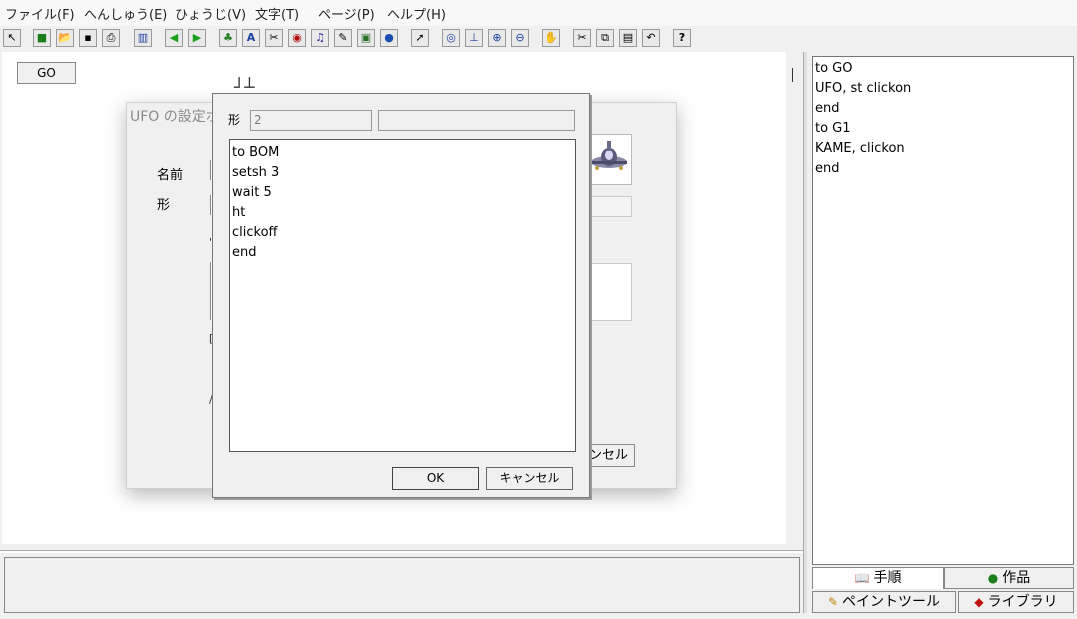 Image resolution: width=1077 pixels, height=619 pixels. I want to click on pen-icon: ✎, so click(343, 38).